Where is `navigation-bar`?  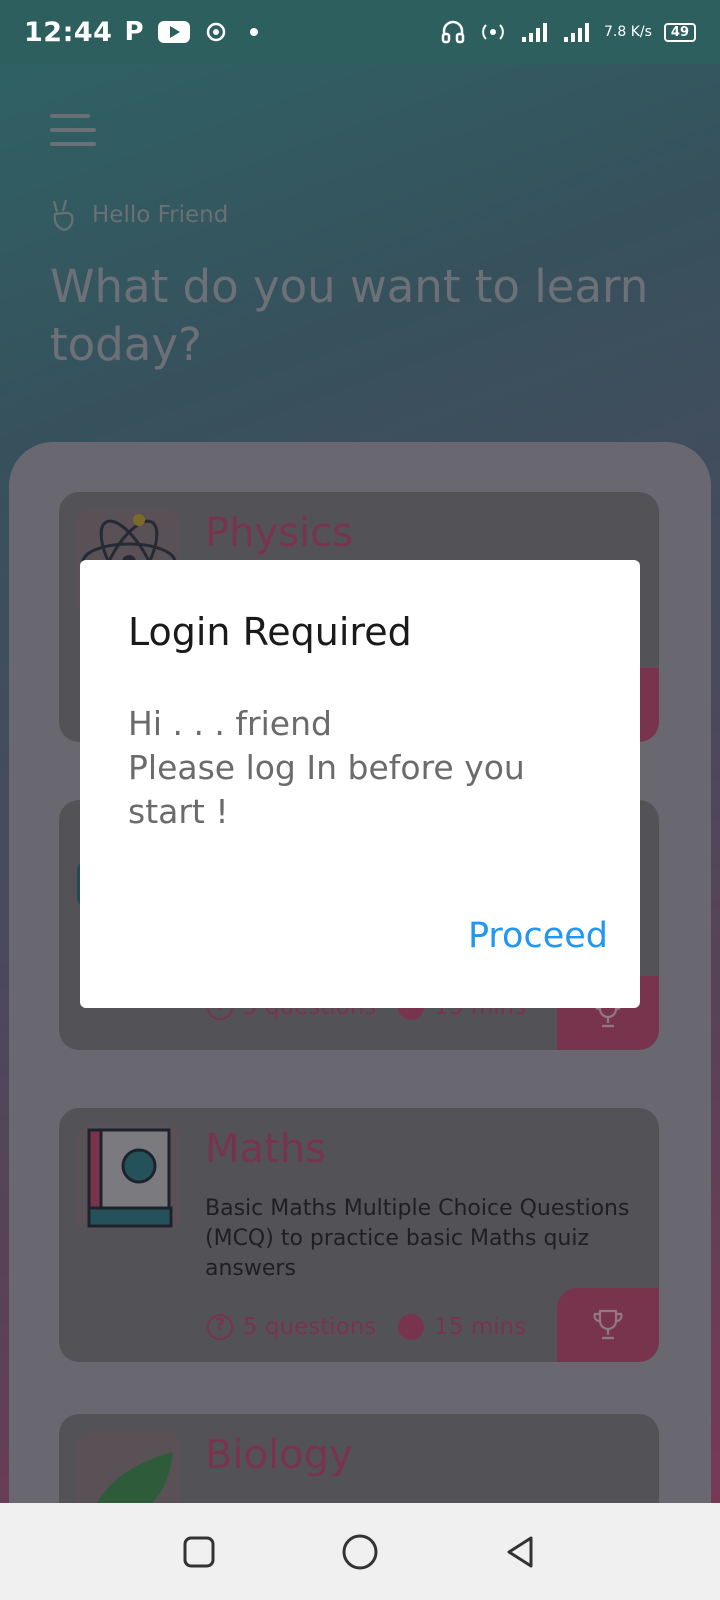
navigation-bar is located at coordinates (360, 1551).